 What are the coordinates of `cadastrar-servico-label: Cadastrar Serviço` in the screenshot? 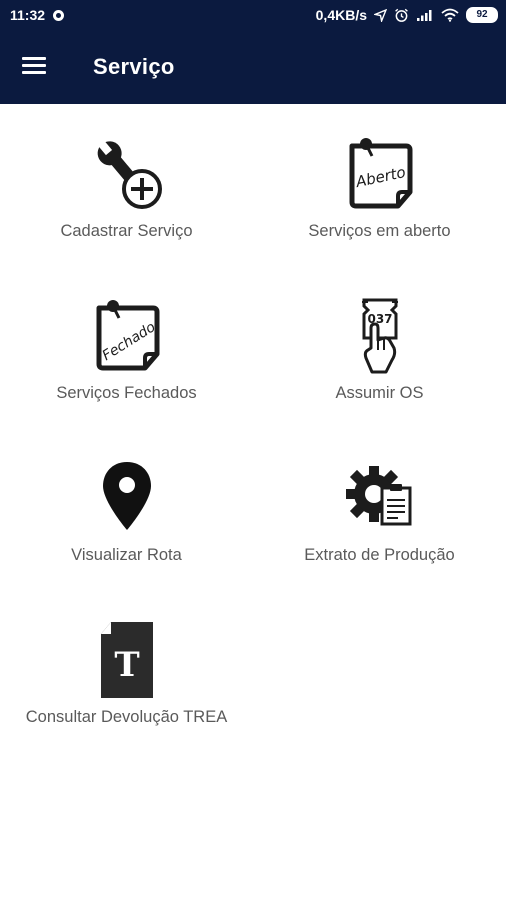 It's located at (126, 231).